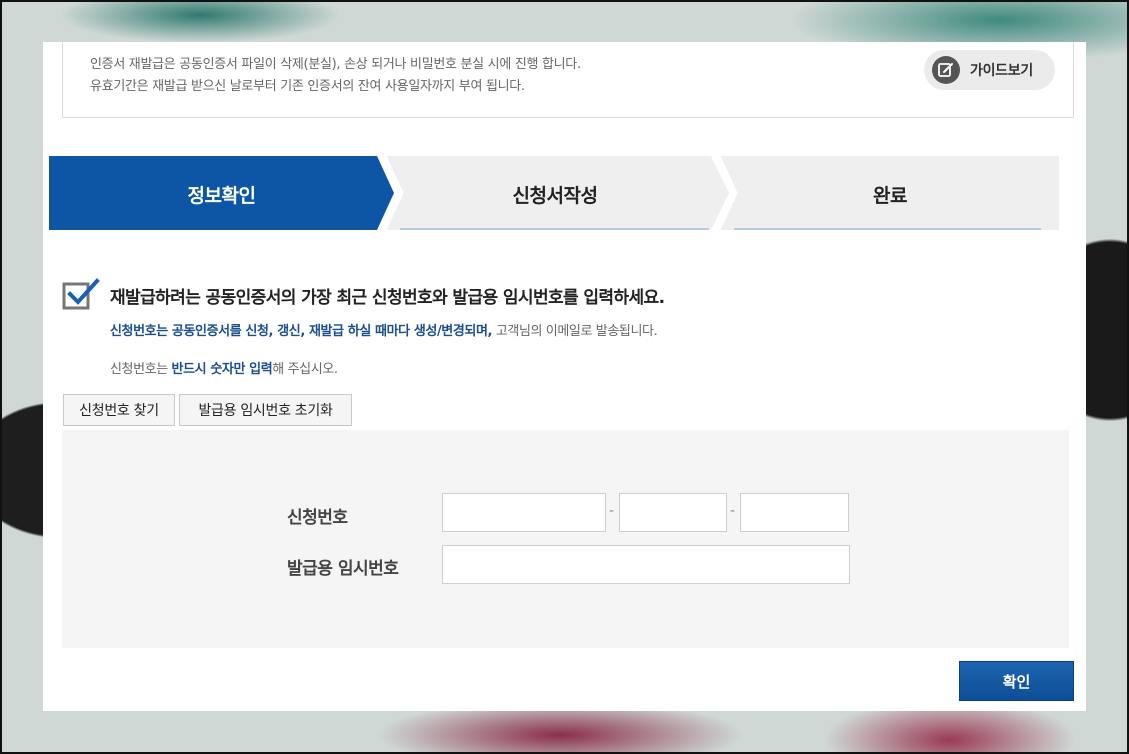  I want to click on step-indicator: 정보확인 신청서작성 완료, so click(554, 193).